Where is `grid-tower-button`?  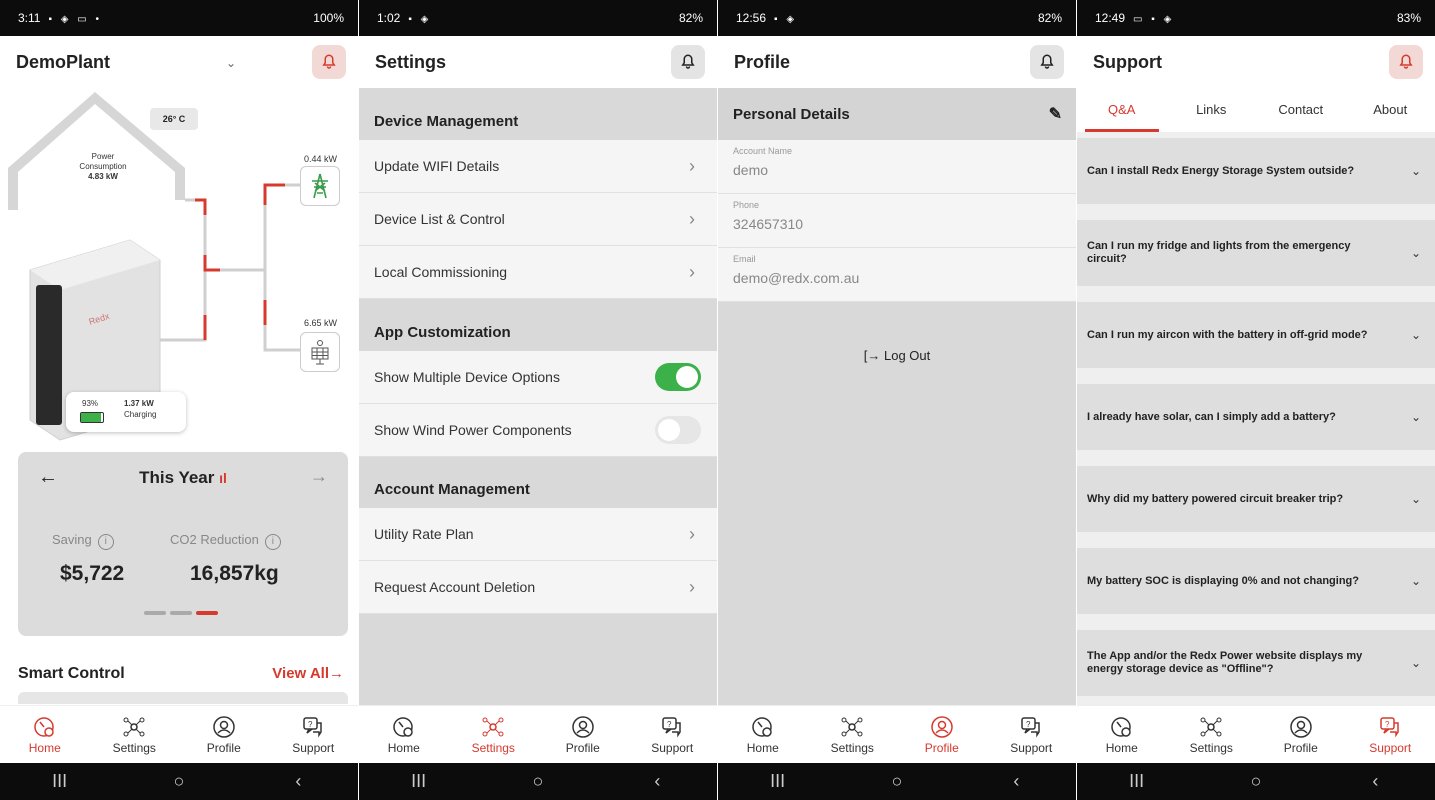 grid-tower-button is located at coordinates (320, 186).